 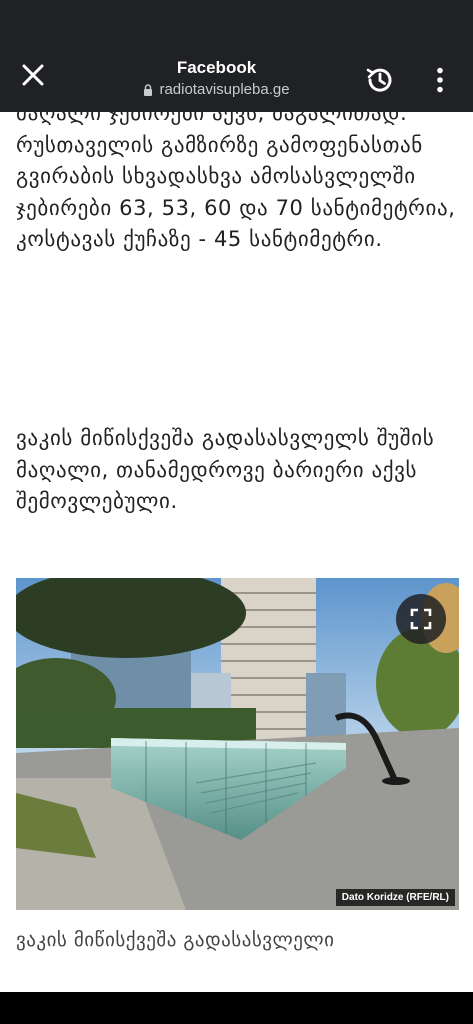 I want to click on history-icon, so click(x=379, y=80).